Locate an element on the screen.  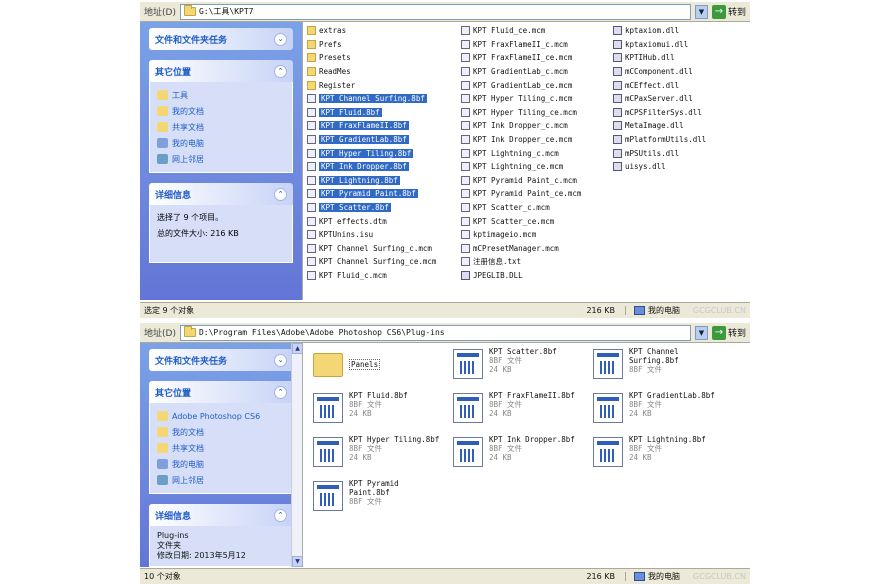
file-tile: KPT Scatter.8bf 8BF 文件 24 KB is located at coordinates (518, 369).